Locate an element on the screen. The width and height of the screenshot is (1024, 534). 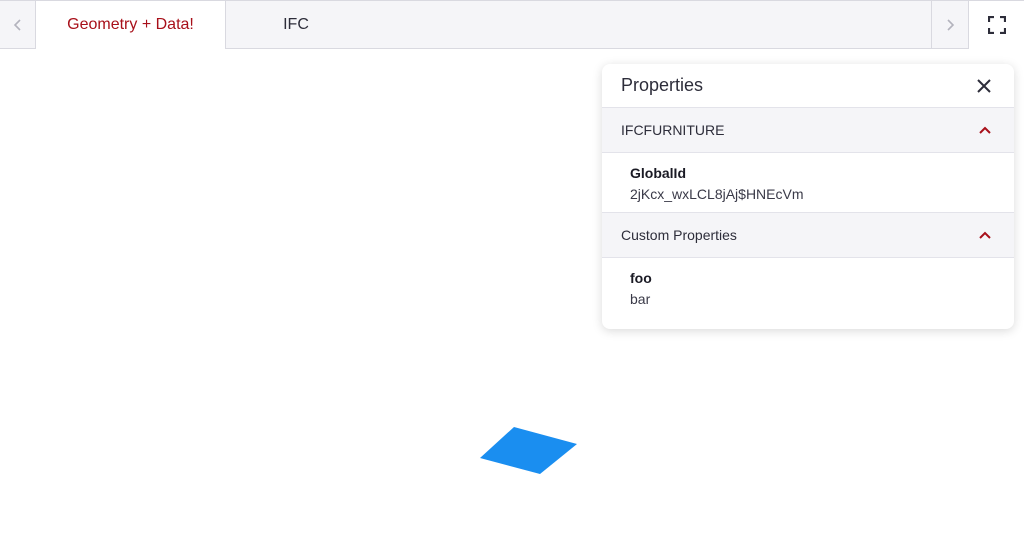
tab-scroll-left-button is located at coordinates (18, 25).